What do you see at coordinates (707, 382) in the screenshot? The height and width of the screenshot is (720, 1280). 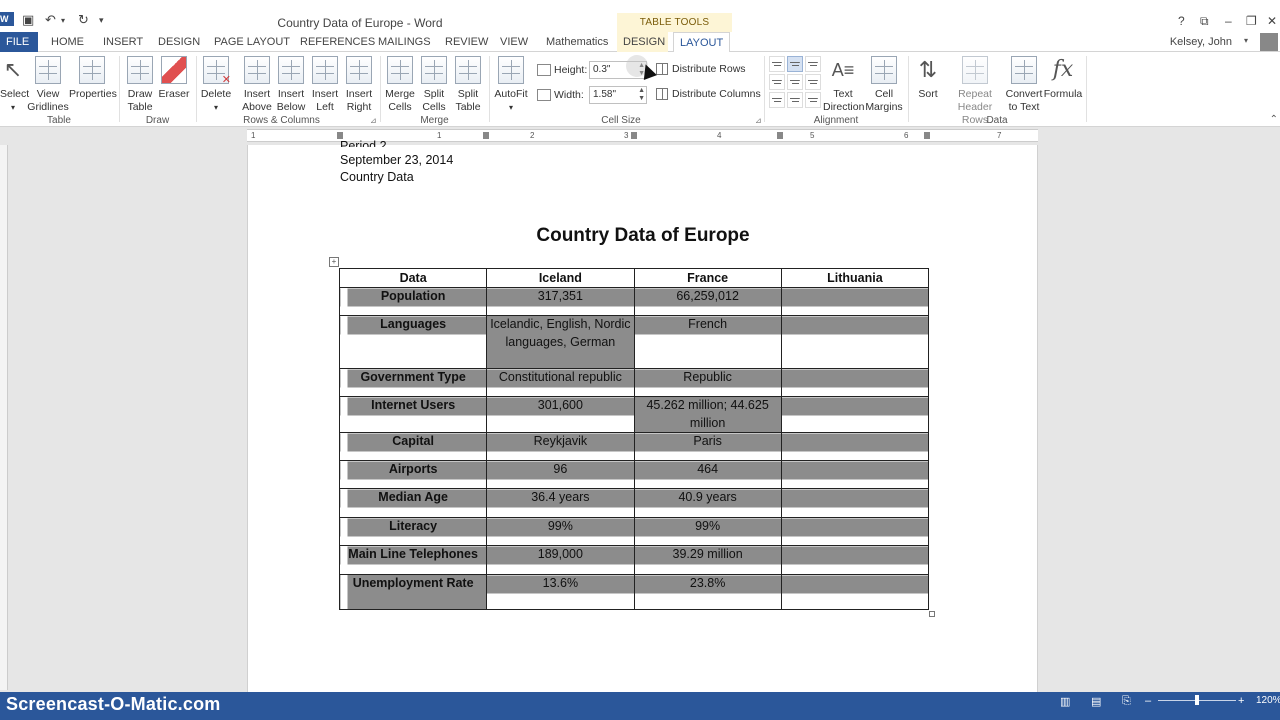 I see `france-cell: Republic` at bounding box center [707, 382].